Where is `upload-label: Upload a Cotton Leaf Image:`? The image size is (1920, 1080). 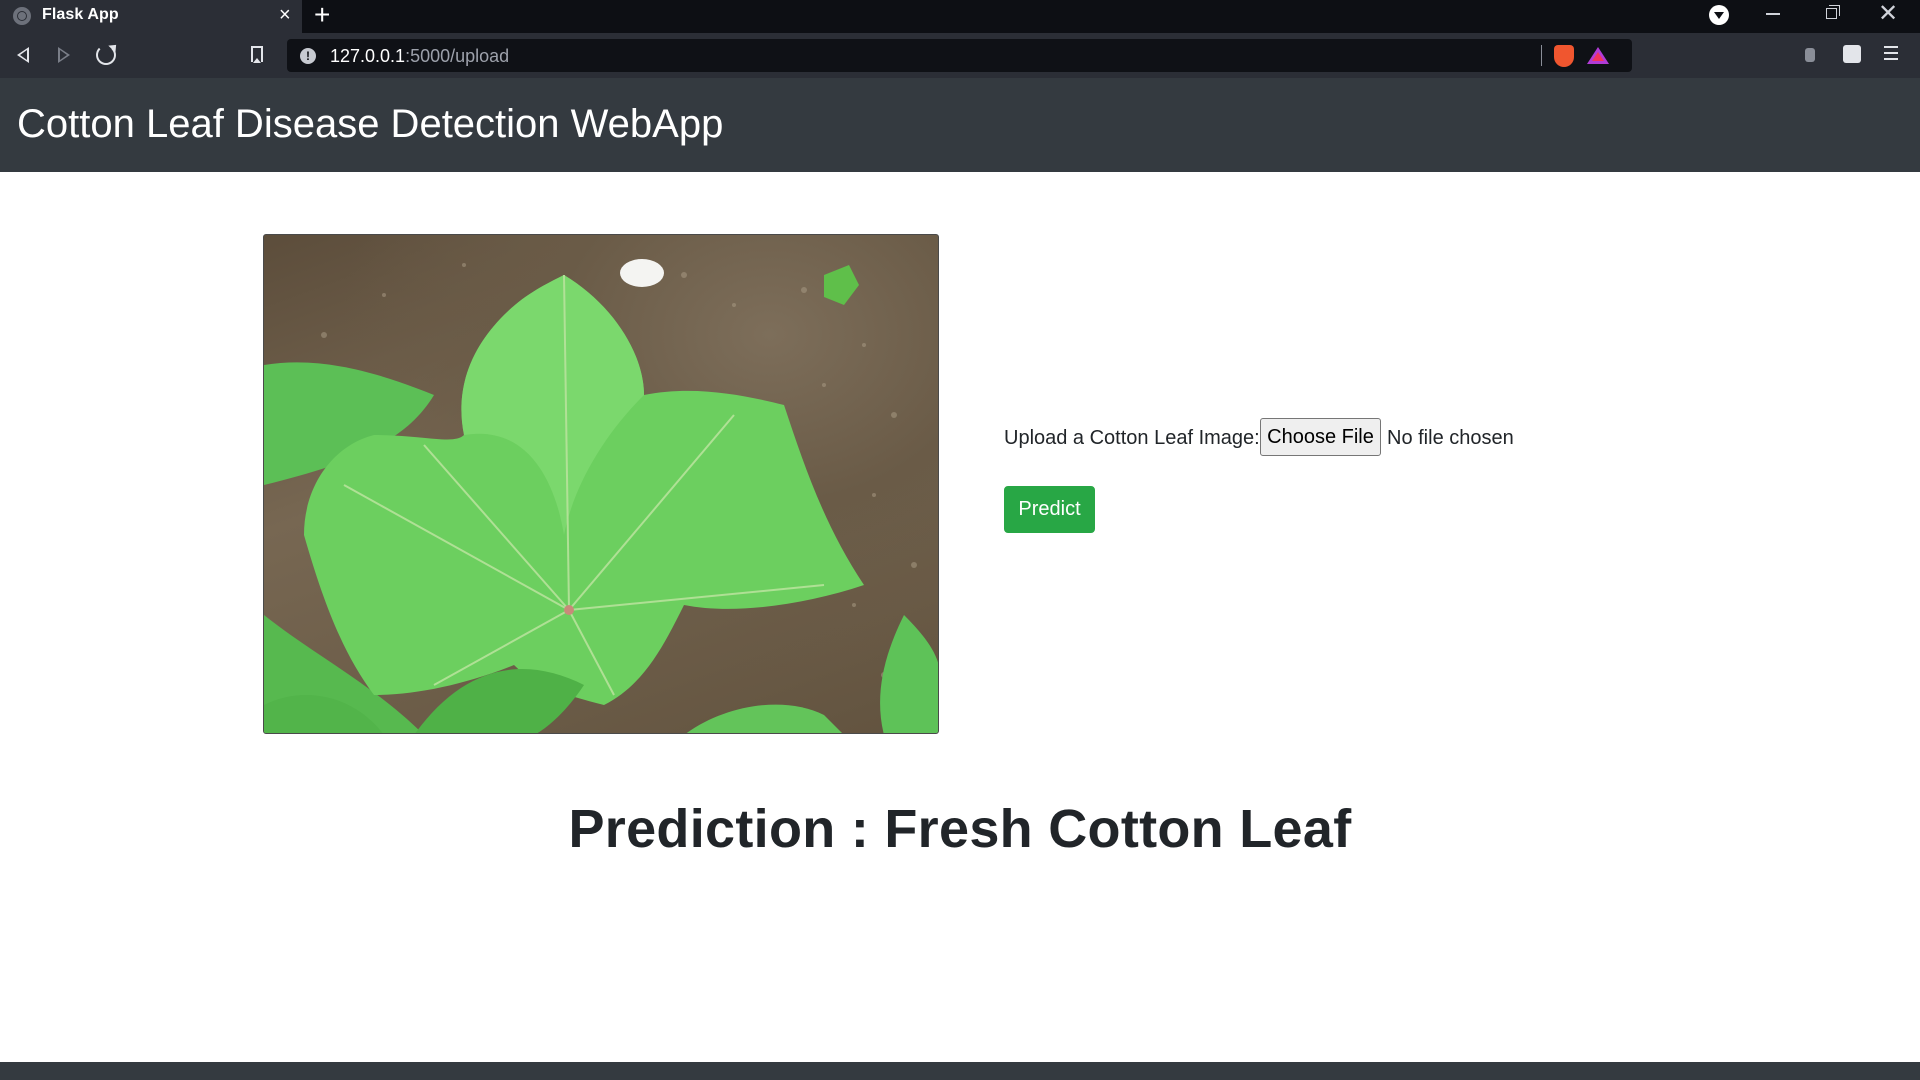
upload-label: Upload a Cotton Leaf Image: is located at coordinates (1132, 438).